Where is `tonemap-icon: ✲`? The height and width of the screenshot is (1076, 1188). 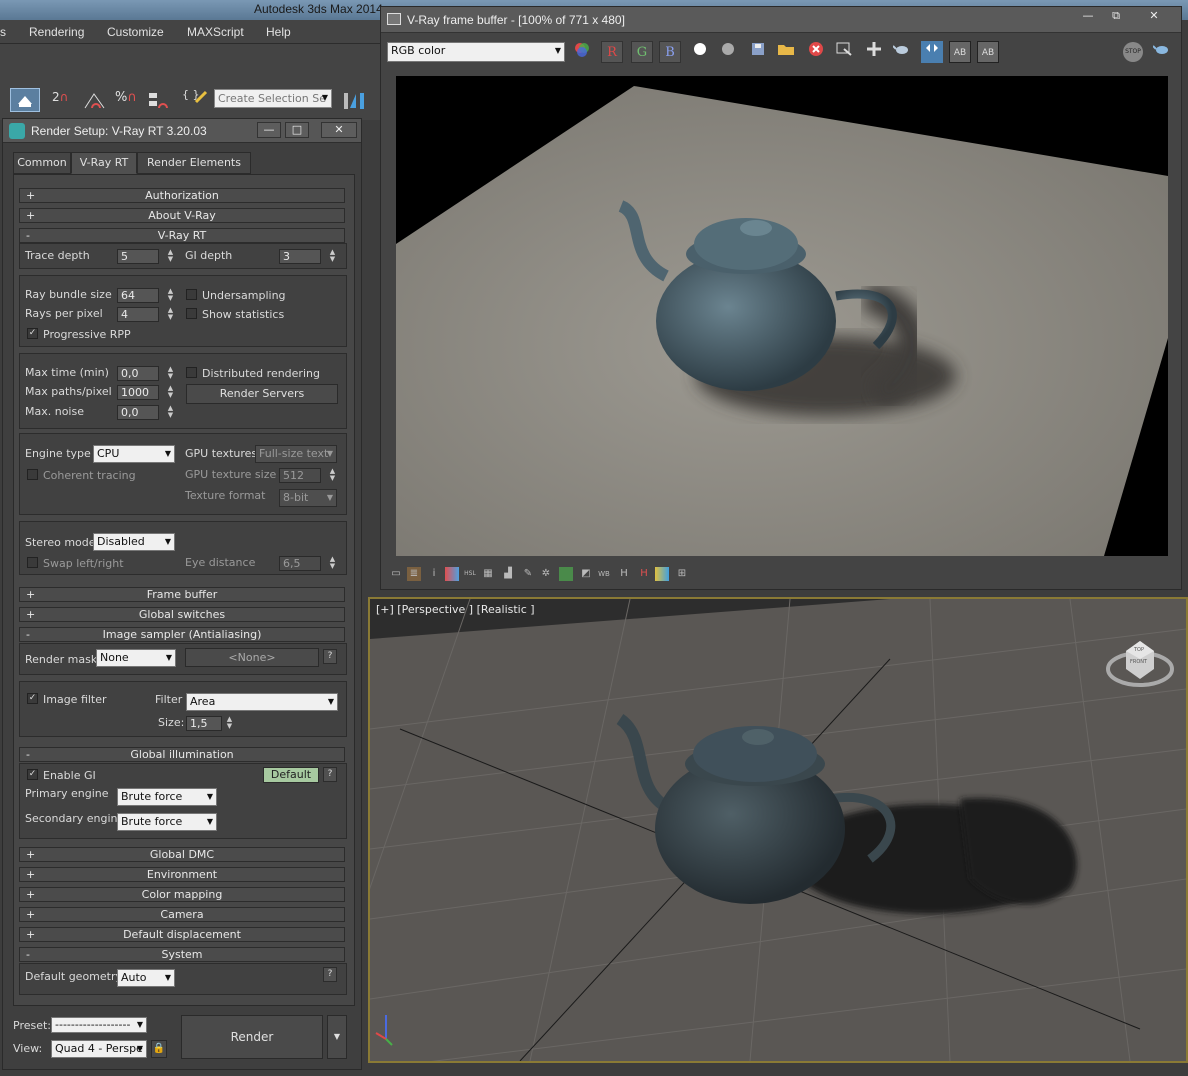 tonemap-icon: ✲ is located at coordinates (546, 574).